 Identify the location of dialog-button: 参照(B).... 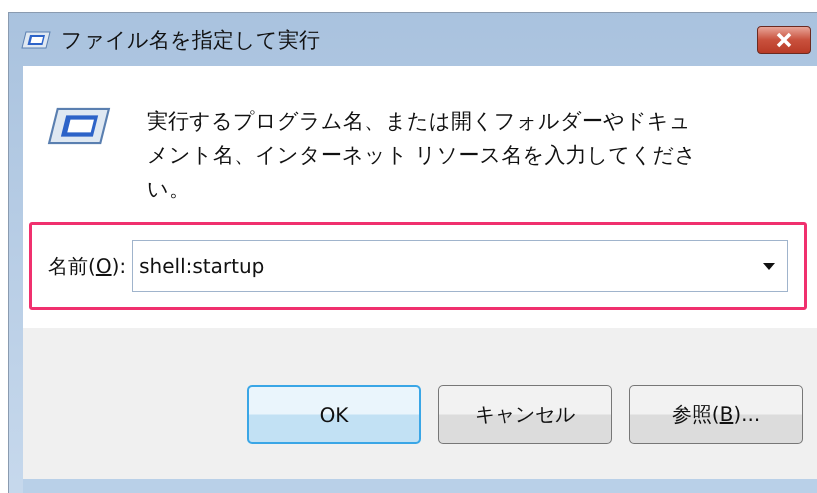
(716, 414).